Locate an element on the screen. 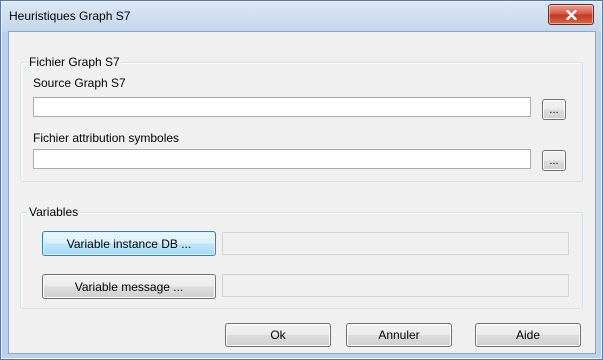  window-title: Heuristiques Graph S7 is located at coordinates (70, 16).